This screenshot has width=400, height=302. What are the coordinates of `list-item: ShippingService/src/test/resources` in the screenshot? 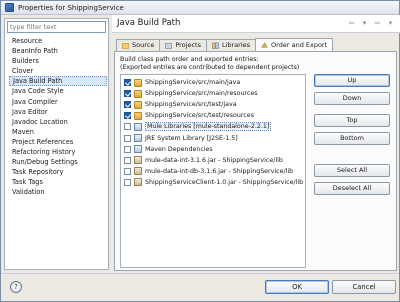 It's located at (213, 115).